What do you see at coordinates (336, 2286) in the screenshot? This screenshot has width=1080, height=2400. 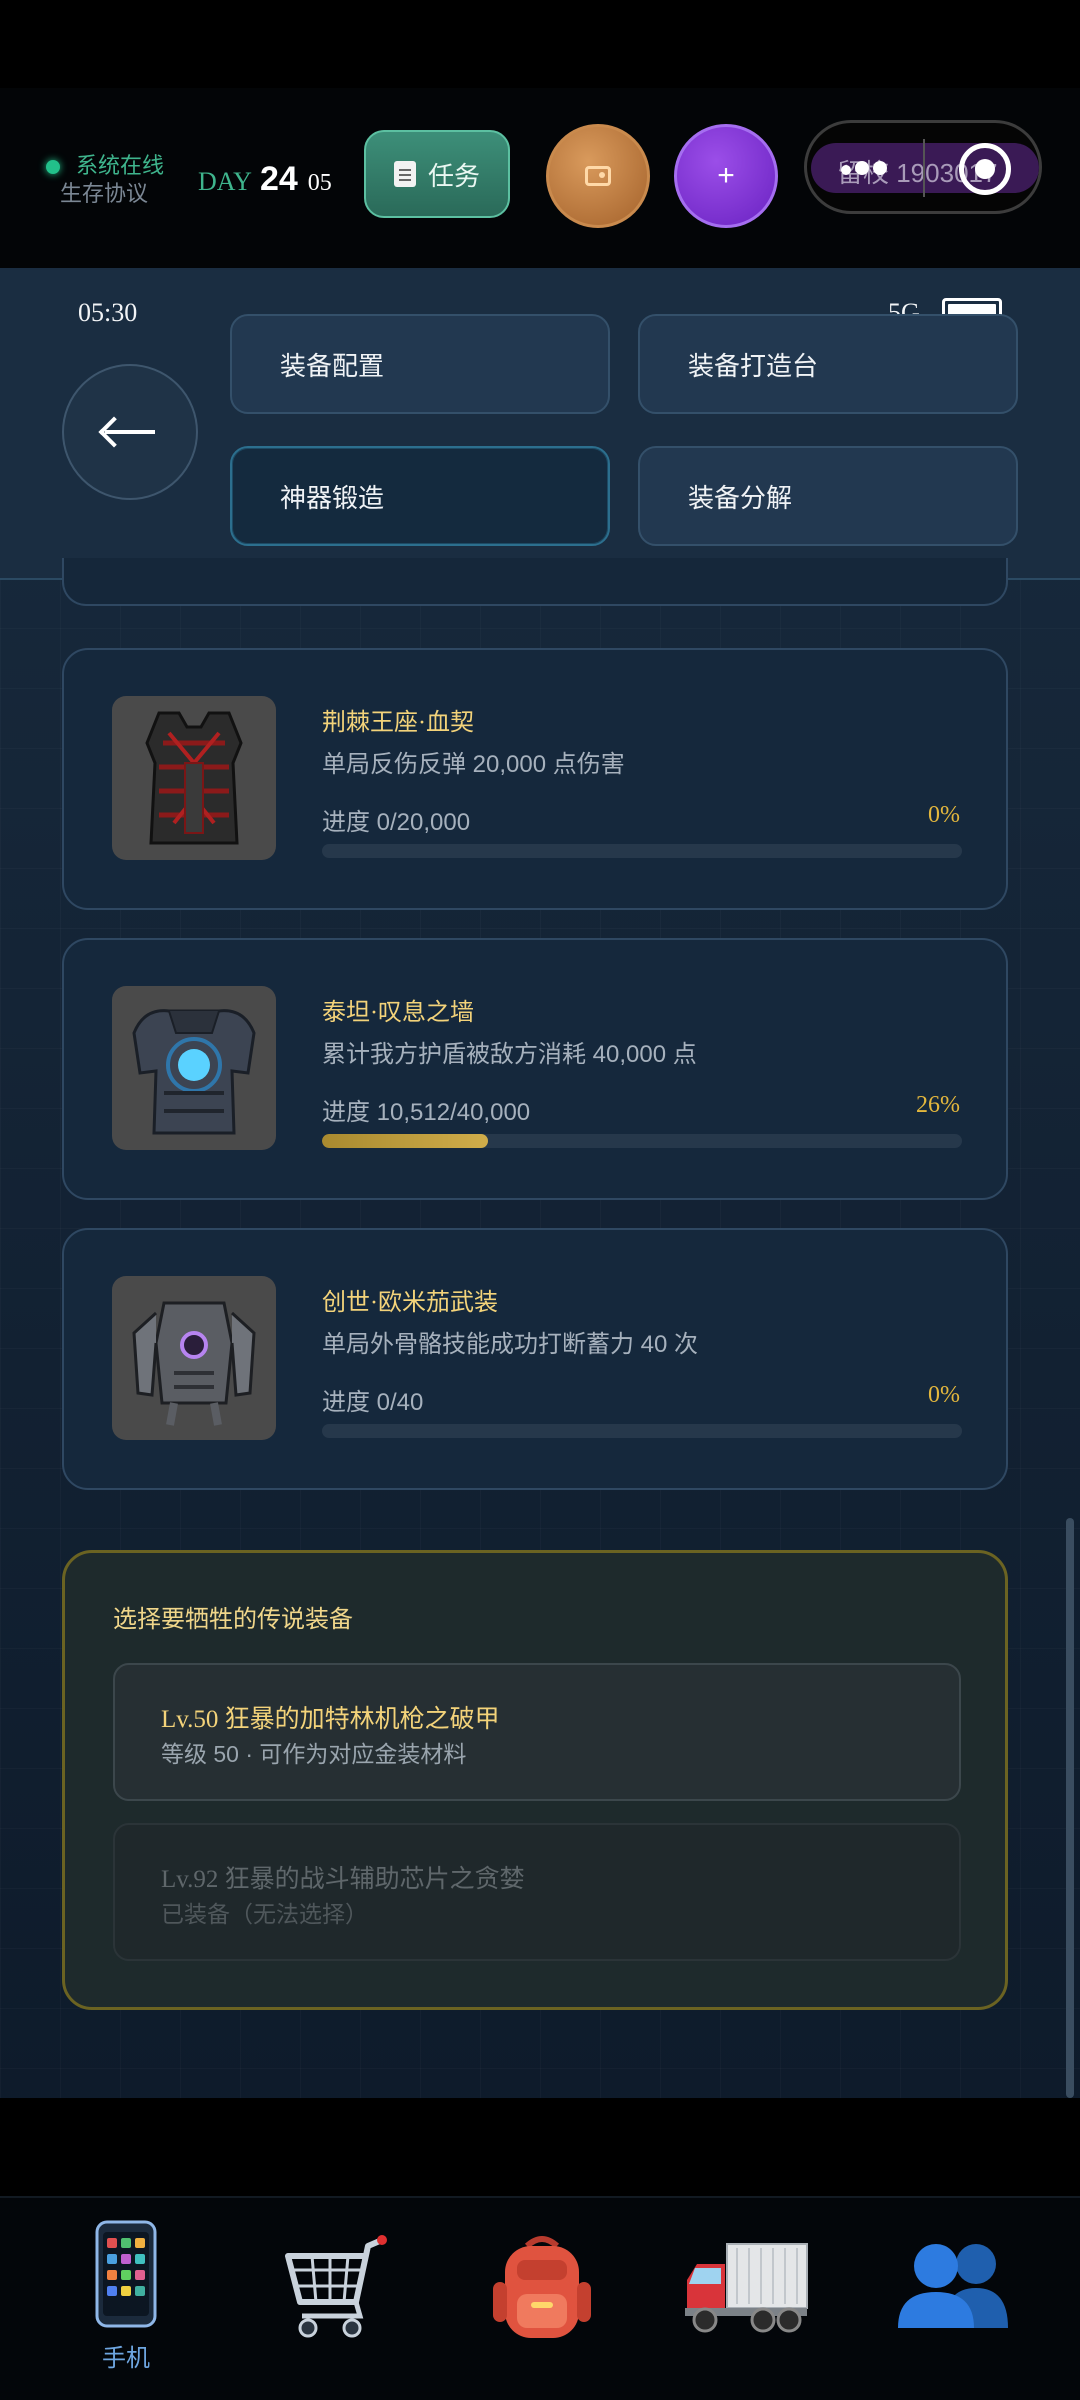 I see `shopping-cart-icon` at bounding box center [336, 2286].